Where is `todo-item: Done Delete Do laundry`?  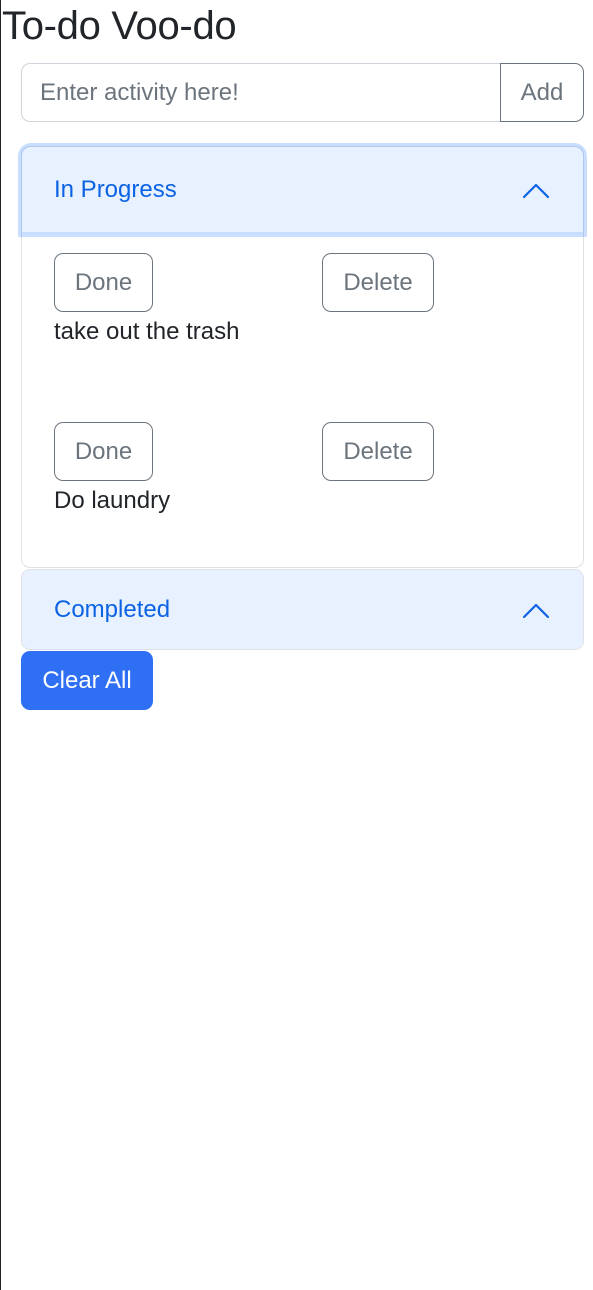 todo-item: Done Delete Do laundry is located at coordinates (304, 477).